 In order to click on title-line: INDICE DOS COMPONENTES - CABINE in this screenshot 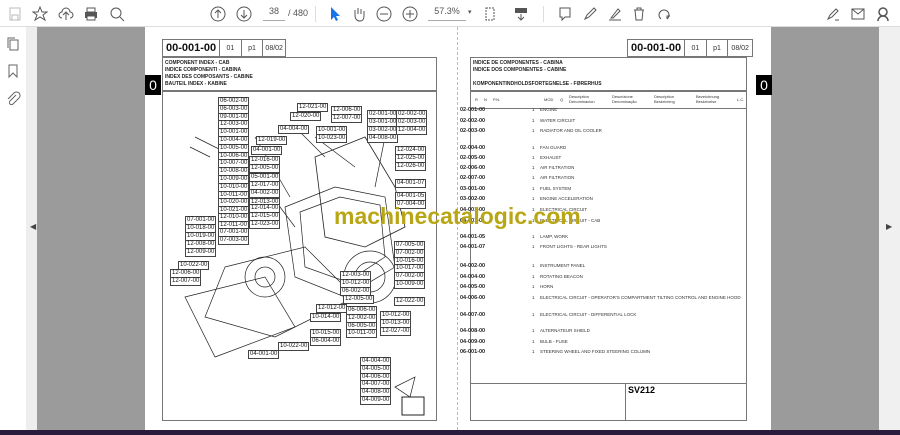, I will do `click(520, 70)`.